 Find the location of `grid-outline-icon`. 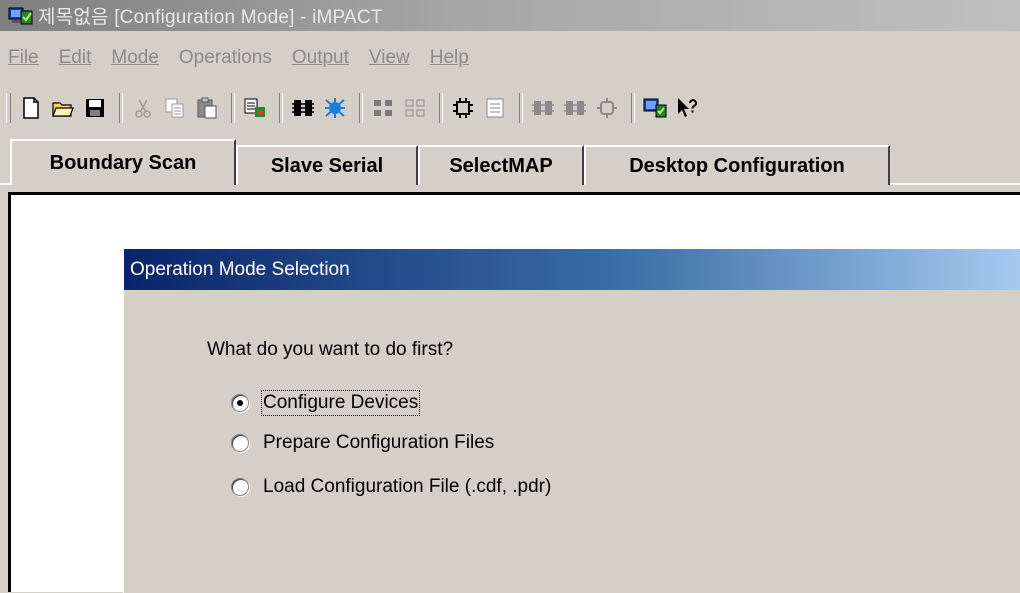

grid-outline-icon is located at coordinates (415, 108).